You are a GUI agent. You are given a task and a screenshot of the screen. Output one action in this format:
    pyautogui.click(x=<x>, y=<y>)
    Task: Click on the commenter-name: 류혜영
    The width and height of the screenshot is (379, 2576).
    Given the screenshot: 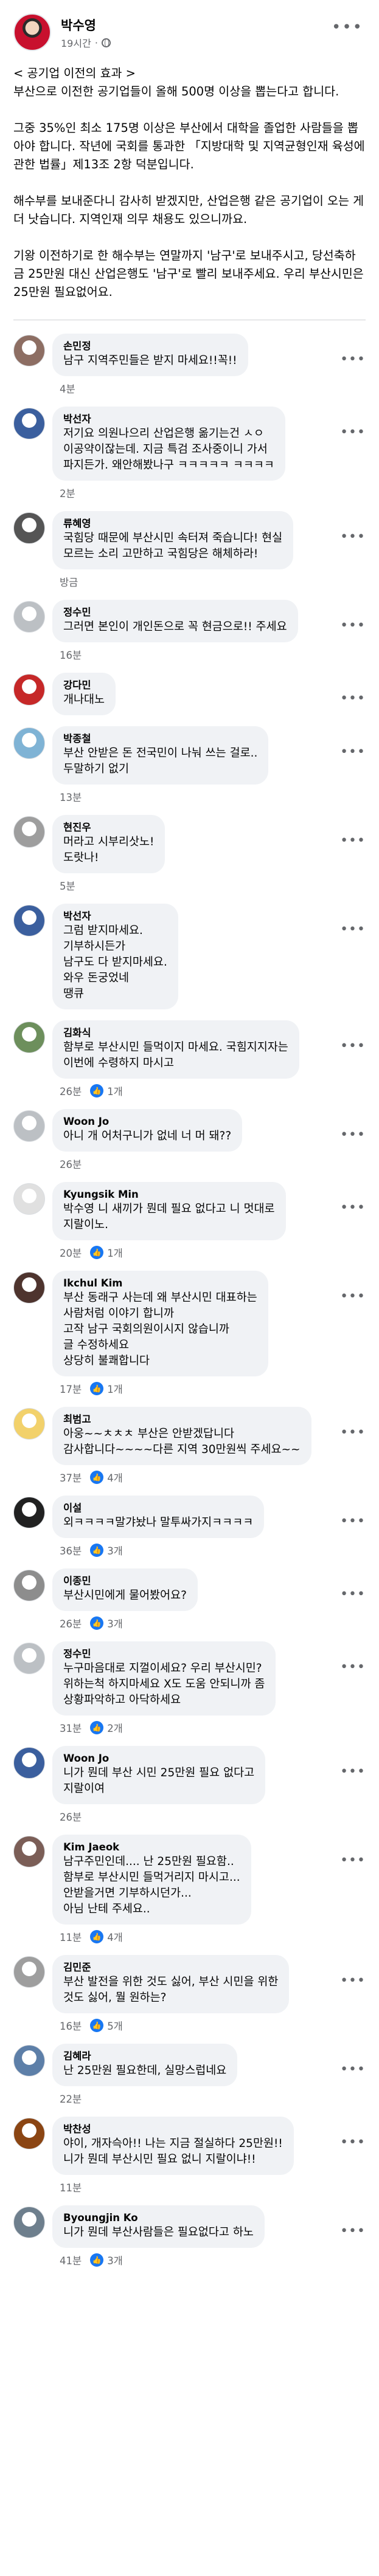 What is the action you would take?
    pyautogui.click(x=172, y=524)
    